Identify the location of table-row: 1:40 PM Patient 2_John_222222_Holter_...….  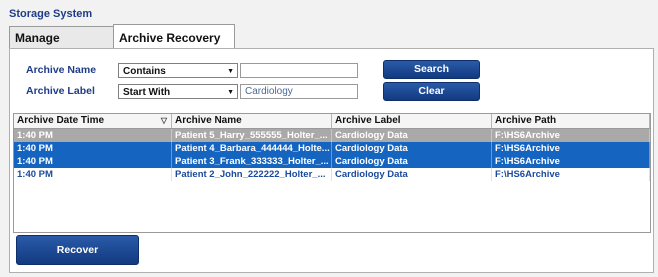
(332, 174).